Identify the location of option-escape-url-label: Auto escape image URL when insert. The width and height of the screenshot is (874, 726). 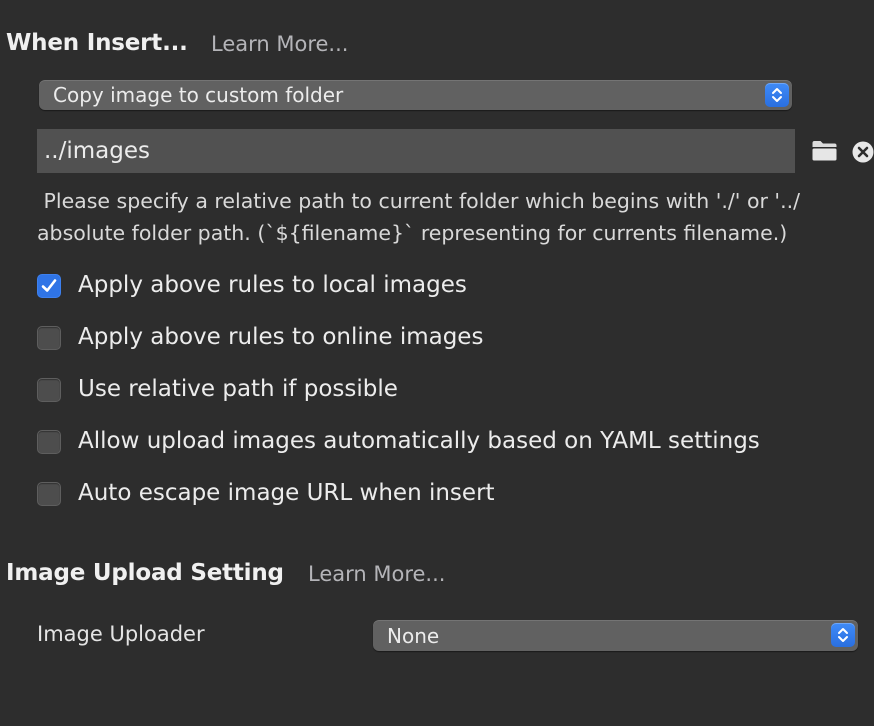
(286, 493).